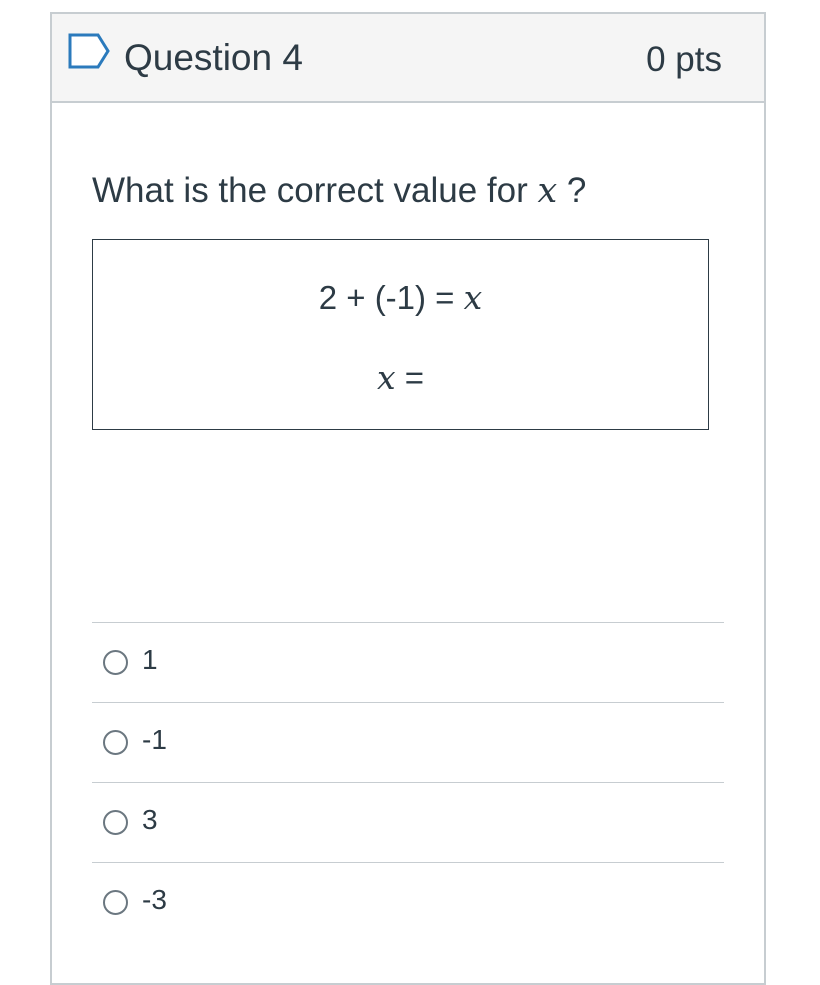  Describe the element at coordinates (90, 51) in the screenshot. I see `bookmark-flag-icon` at that location.